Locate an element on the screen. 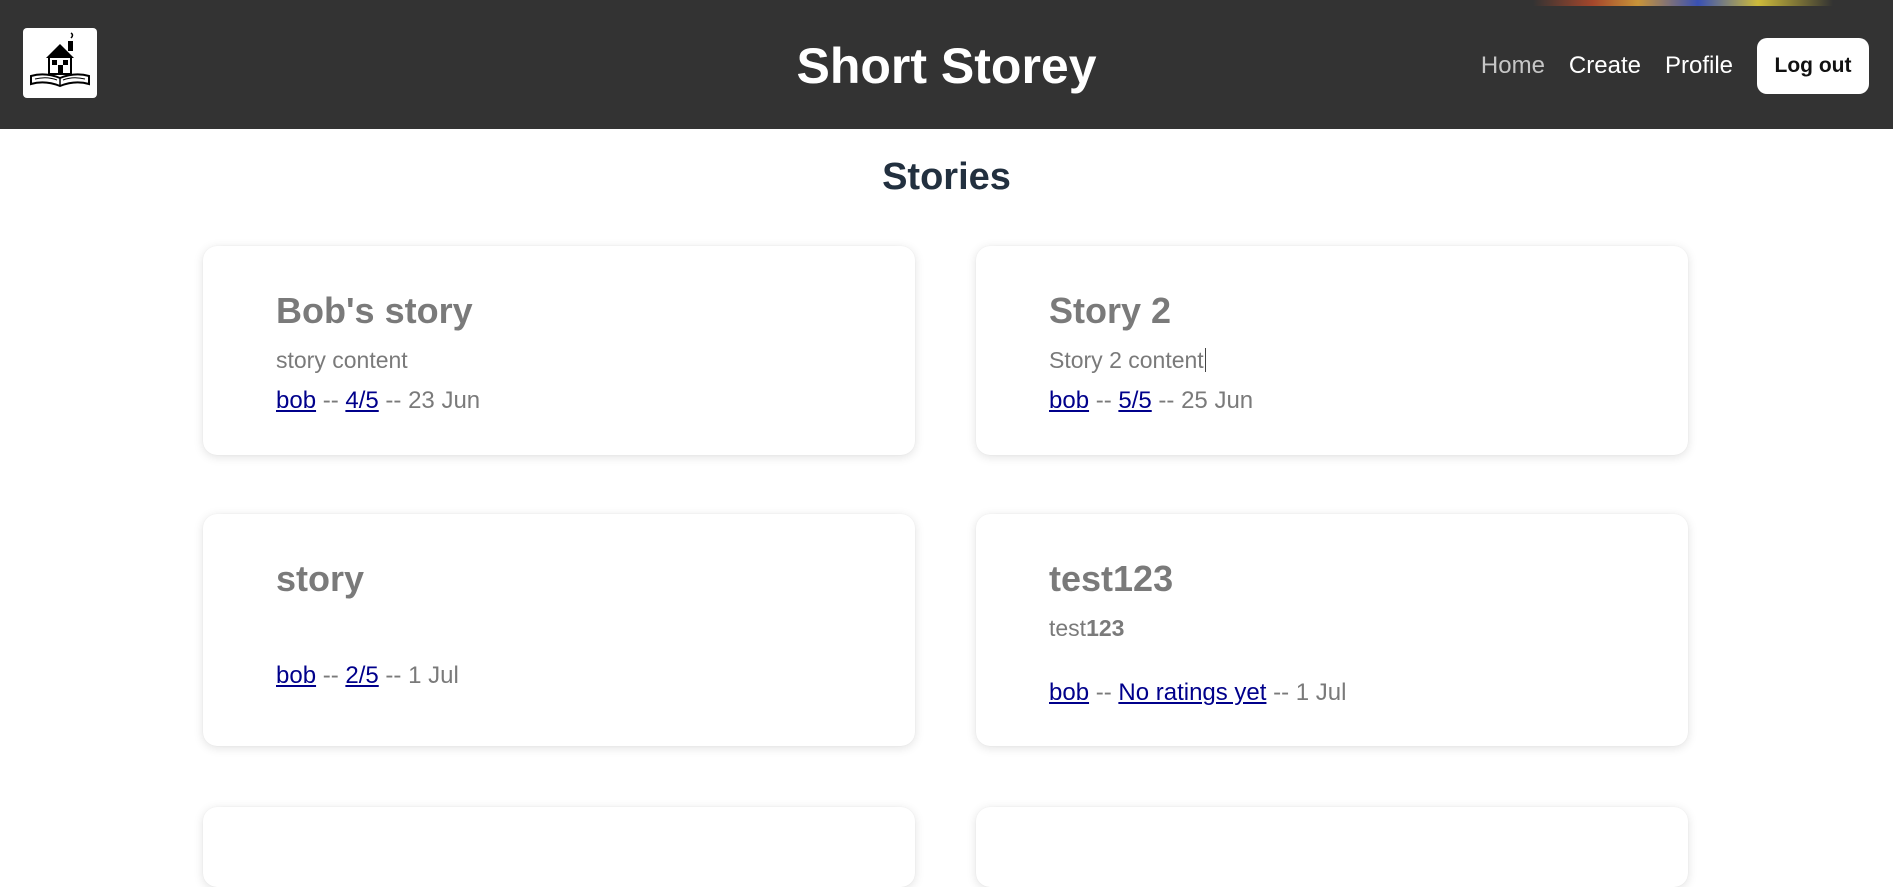 The image size is (1893, 887). story-title: Bob's story is located at coordinates (374, 310).